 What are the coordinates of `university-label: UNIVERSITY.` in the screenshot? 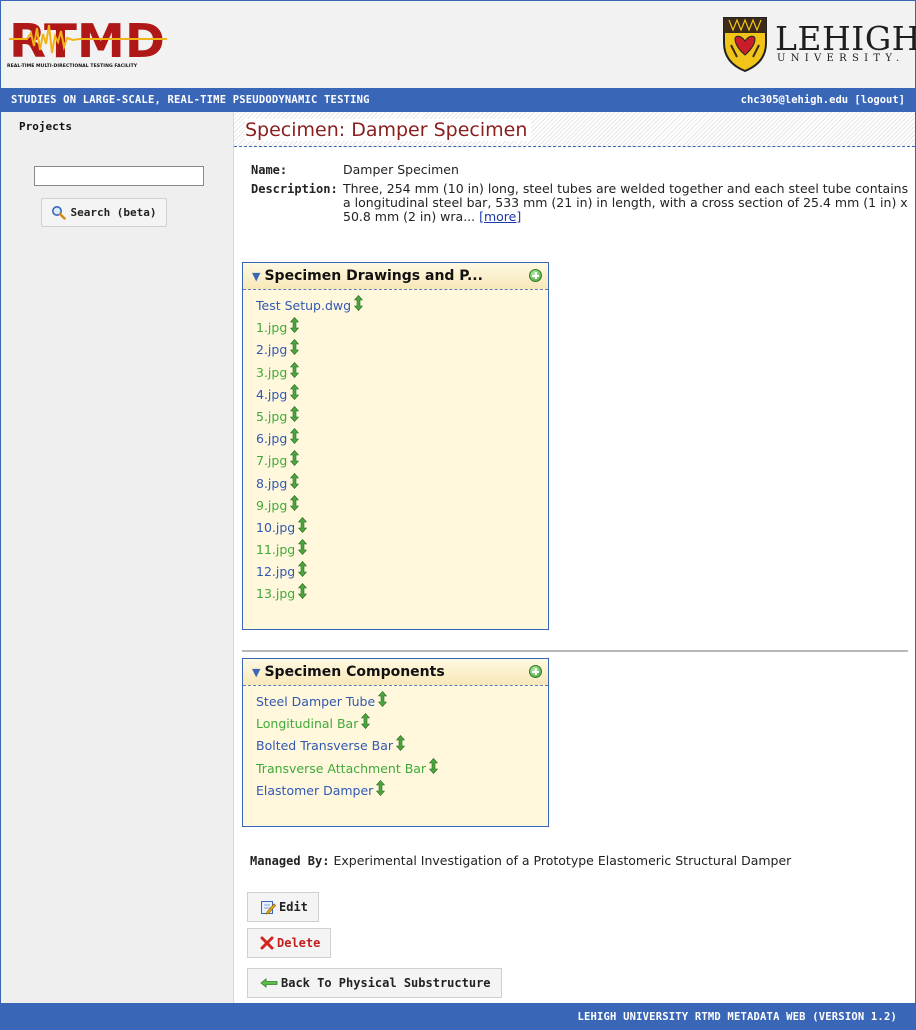 It's located at (841, 58).